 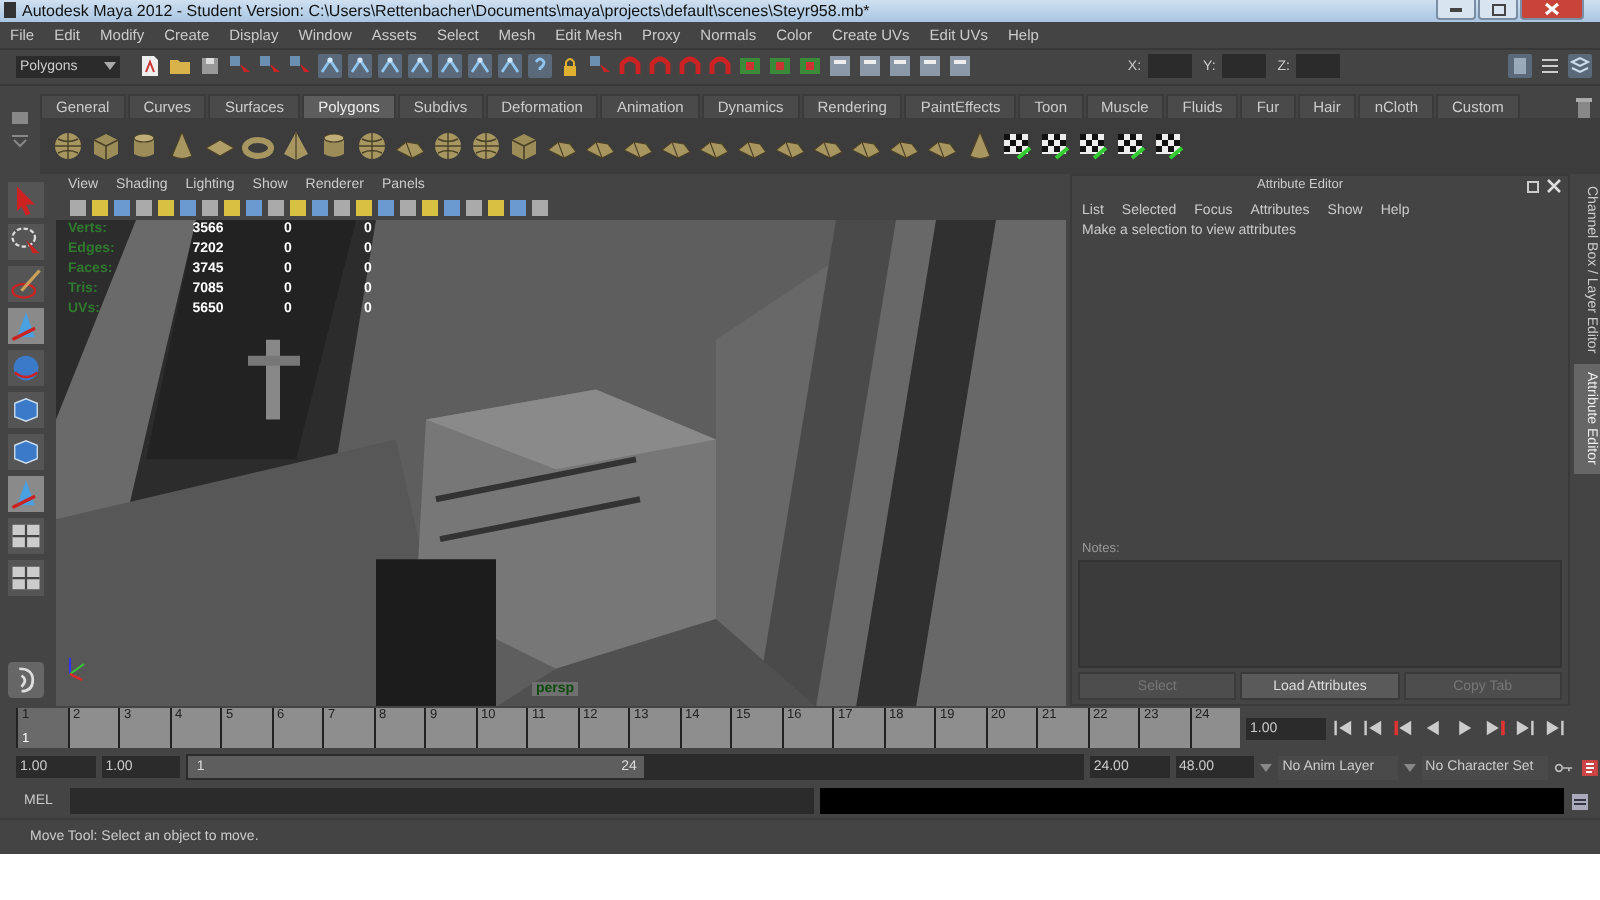 What do you see at coordinates (180, 66) in the screenshot?
I see `folder-icon` at bounding box center [180, 66].